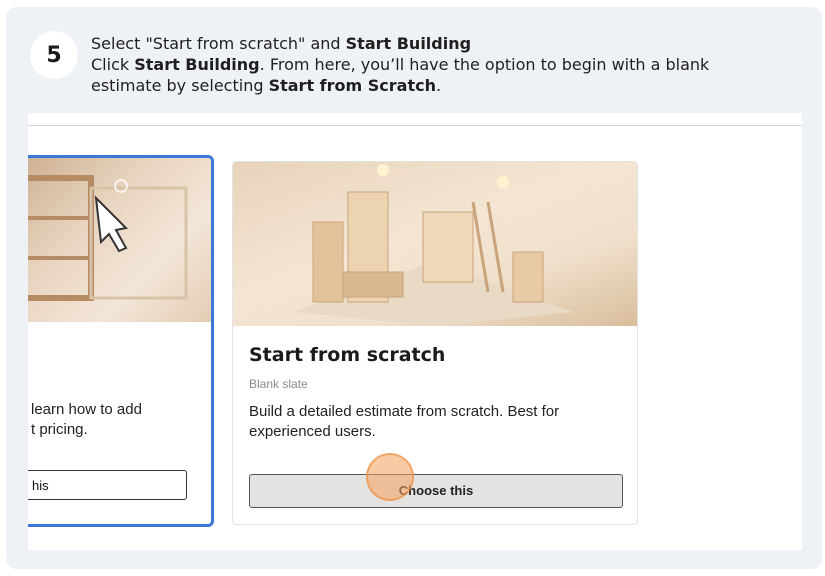 The height and width of the screenshot is (576, 825). Describe the element at coordinates (436, 491) in the screenshot. I see `choose-this-button: Choose this` at that location.